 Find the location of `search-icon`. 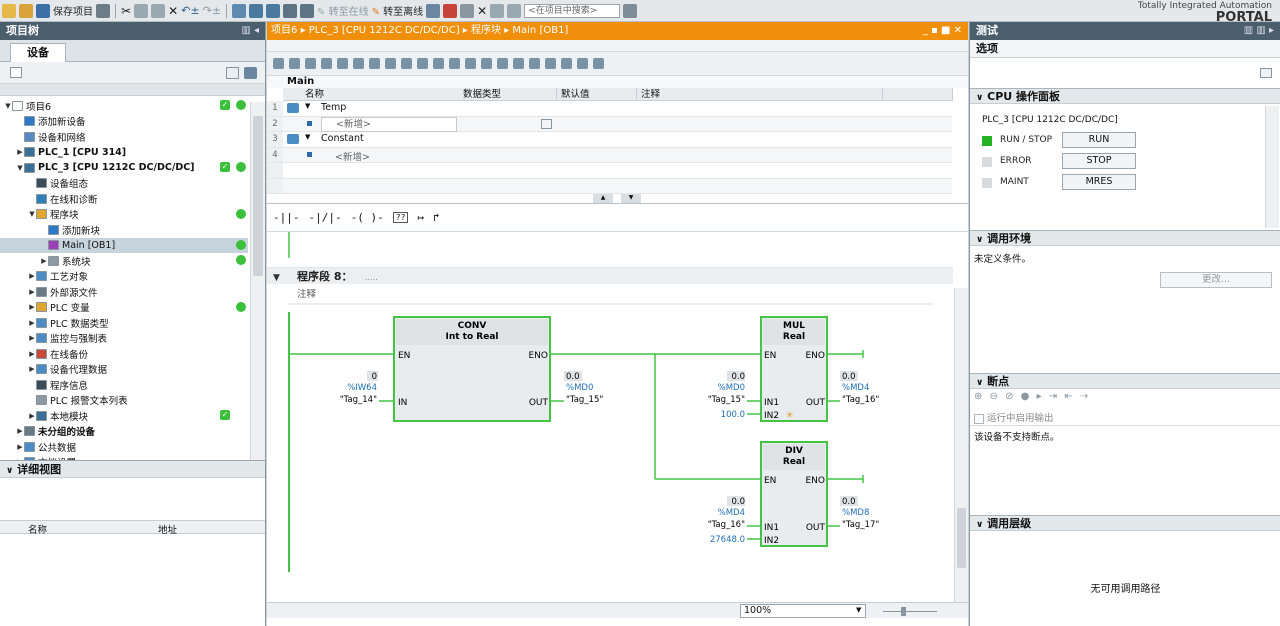

search-icon is located at coordinates (630, 10).